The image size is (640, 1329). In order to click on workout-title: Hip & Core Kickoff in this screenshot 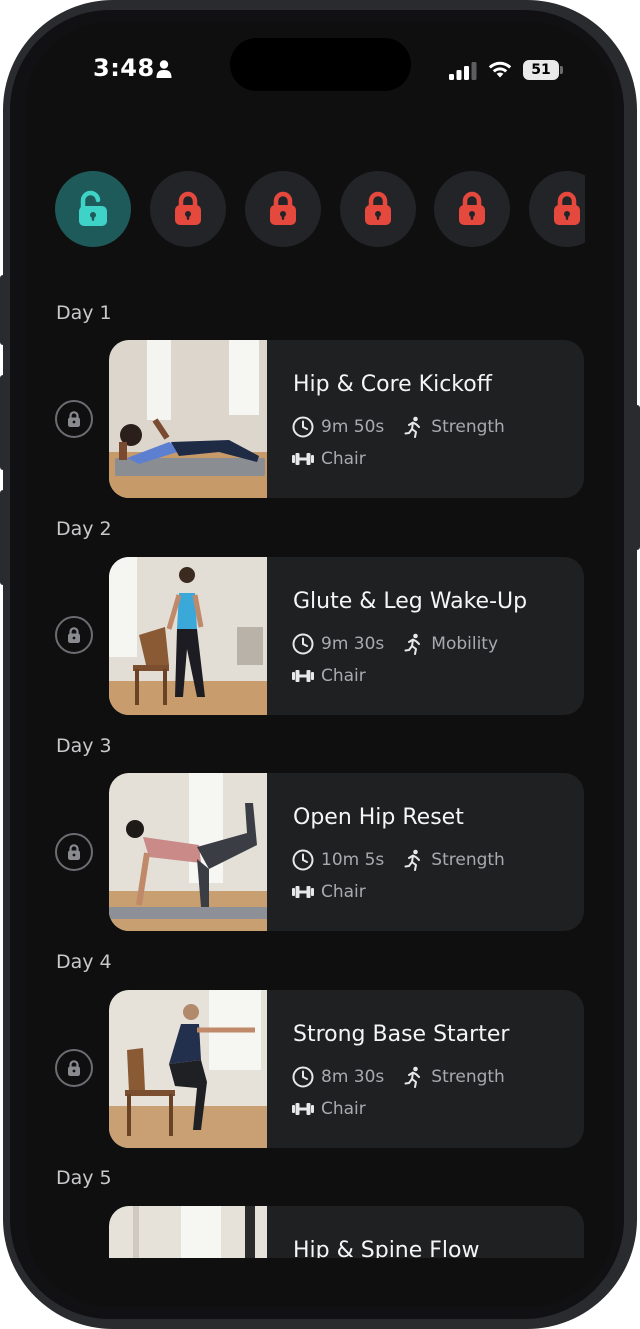, I will do `click(392, 384)`.